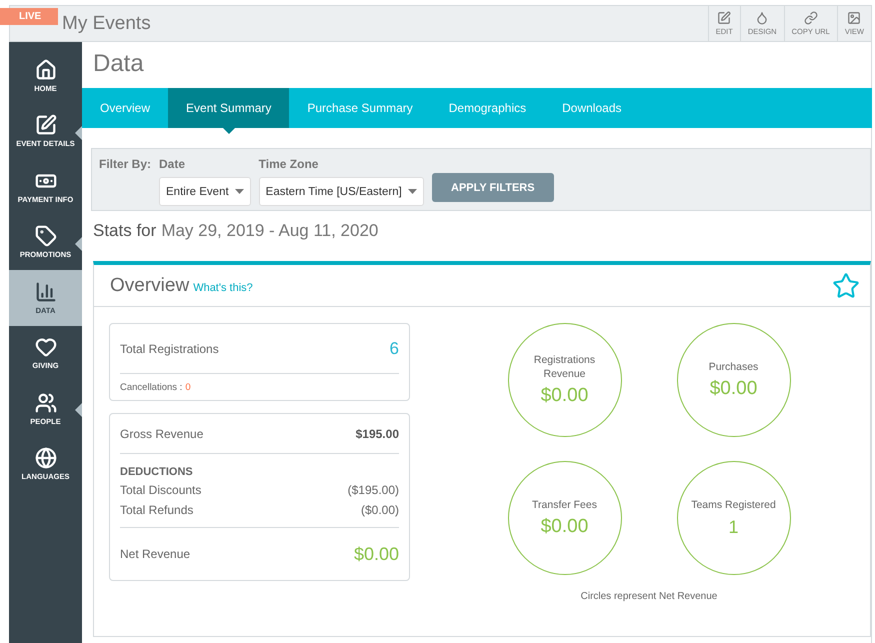  I want to click on field-label: Time Zone, so click(289, 164).